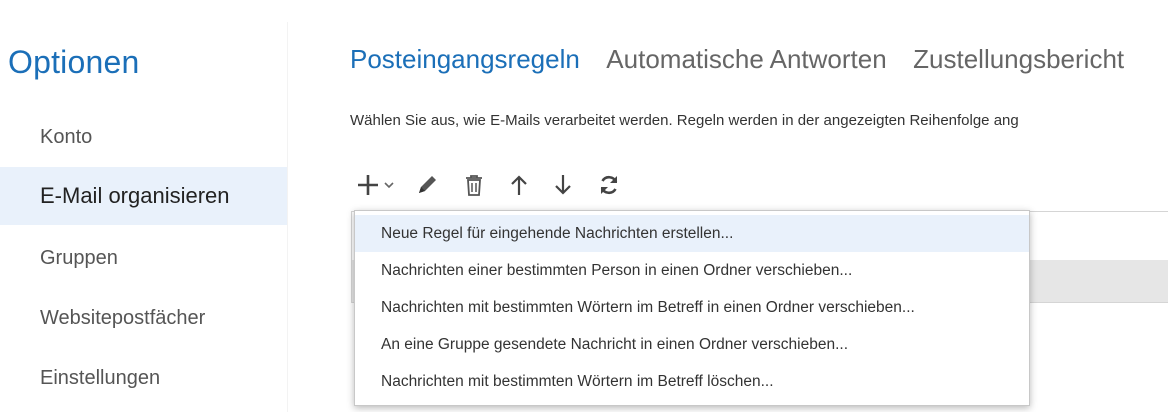 Image resolution: width=1168 pixels, height=412 pixels. What do you see at coordinates (1018, 59) in the screenshot?
I see `tab-zustellungsbericht: Zustellungsbericht` at bounding box center [1018, 59].